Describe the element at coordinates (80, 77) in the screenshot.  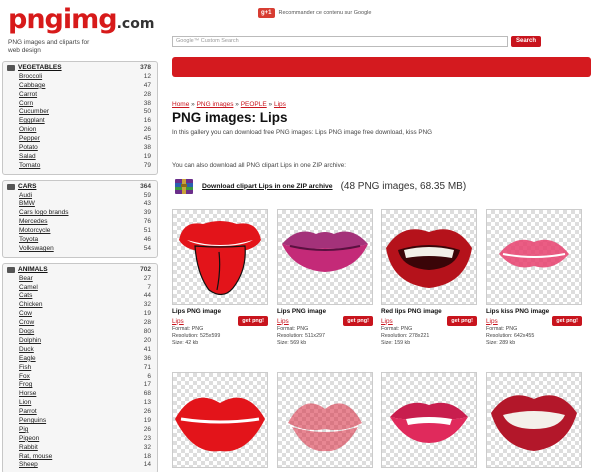
I see `sidebar-item: Broccoli 12` at that location.